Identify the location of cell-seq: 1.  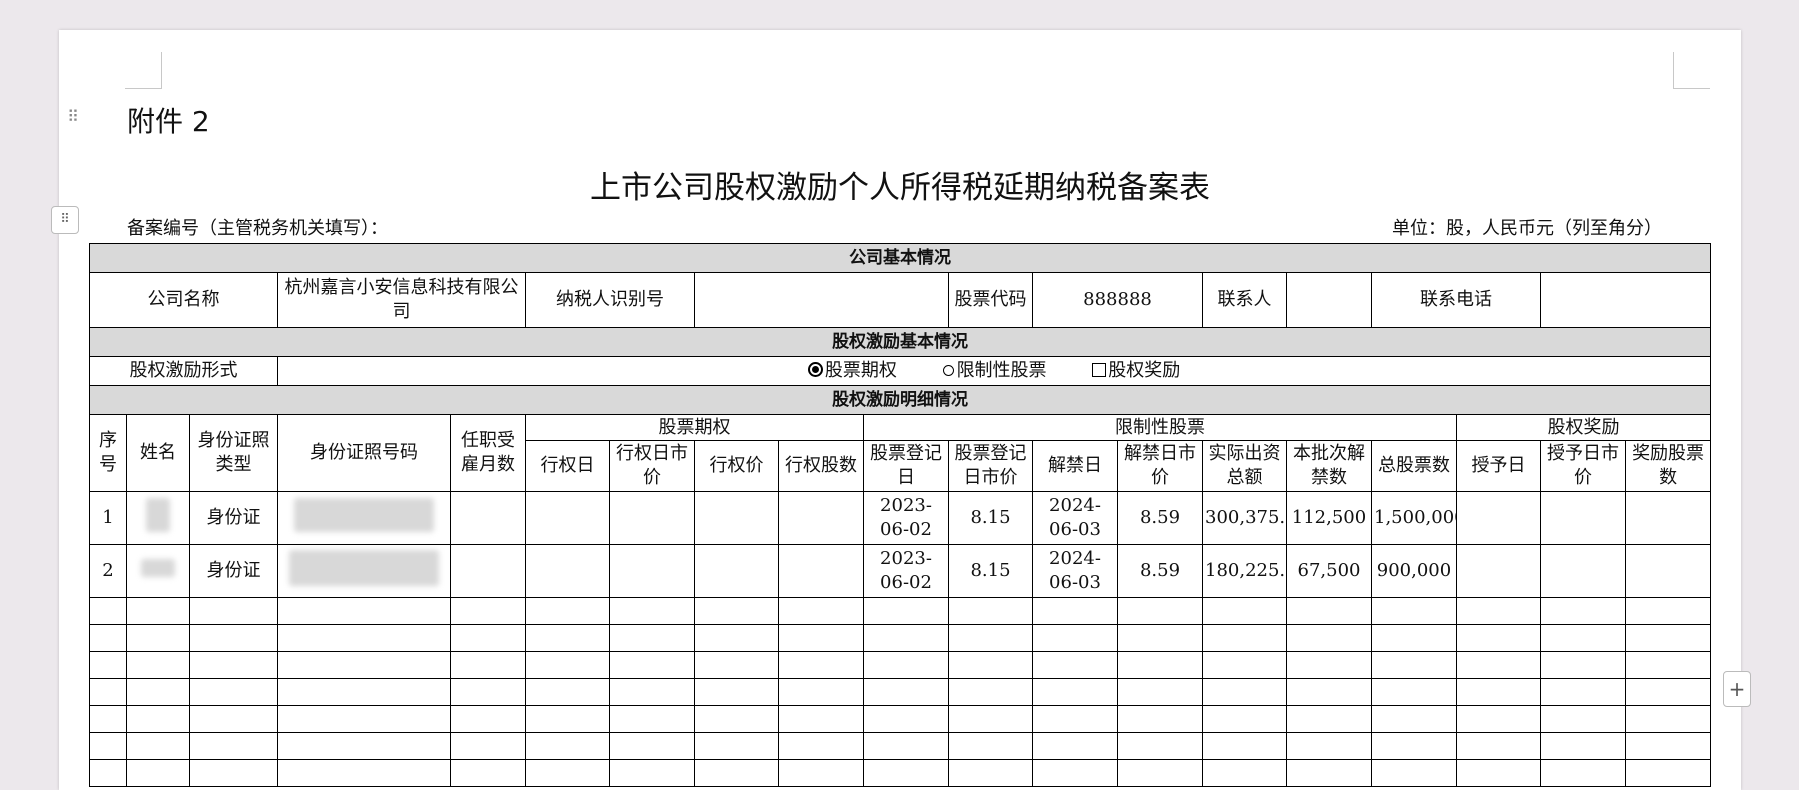
(108, 518).